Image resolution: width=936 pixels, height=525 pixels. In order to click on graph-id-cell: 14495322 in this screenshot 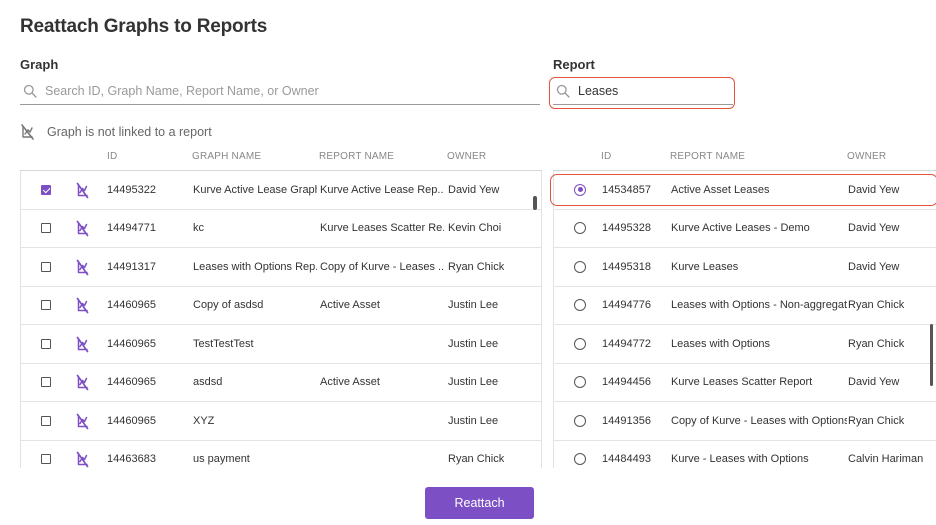, I will do `click(131, 189)`.